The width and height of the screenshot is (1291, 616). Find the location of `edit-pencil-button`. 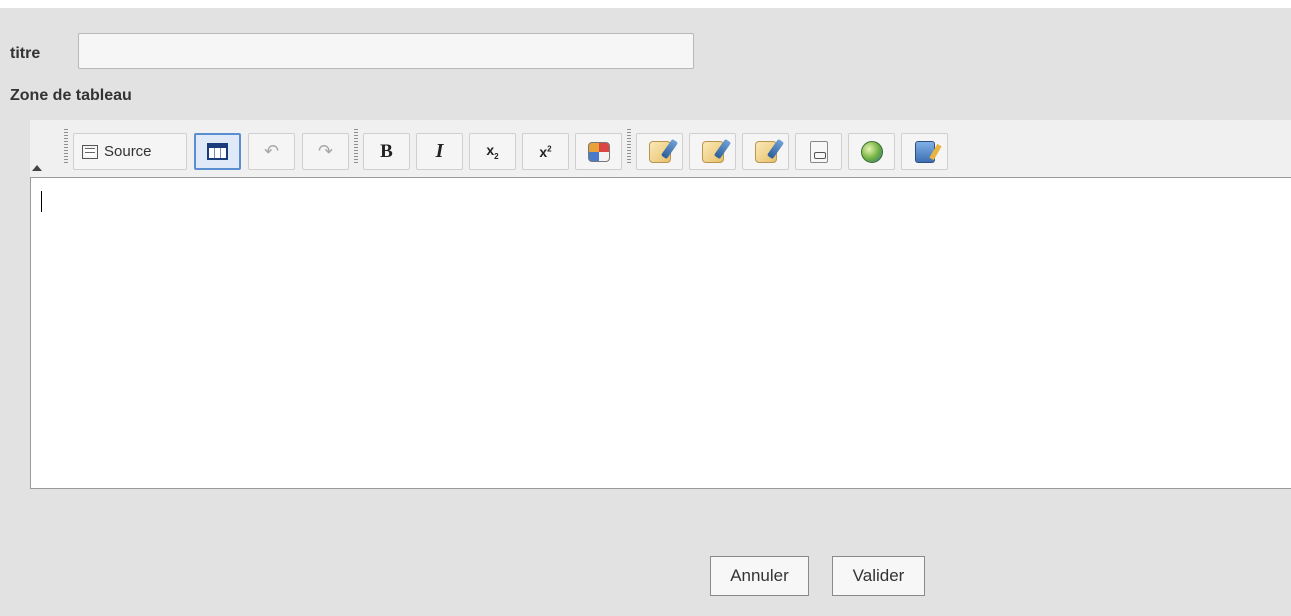

edit-pencil-button is located at coordinates (765, 151).